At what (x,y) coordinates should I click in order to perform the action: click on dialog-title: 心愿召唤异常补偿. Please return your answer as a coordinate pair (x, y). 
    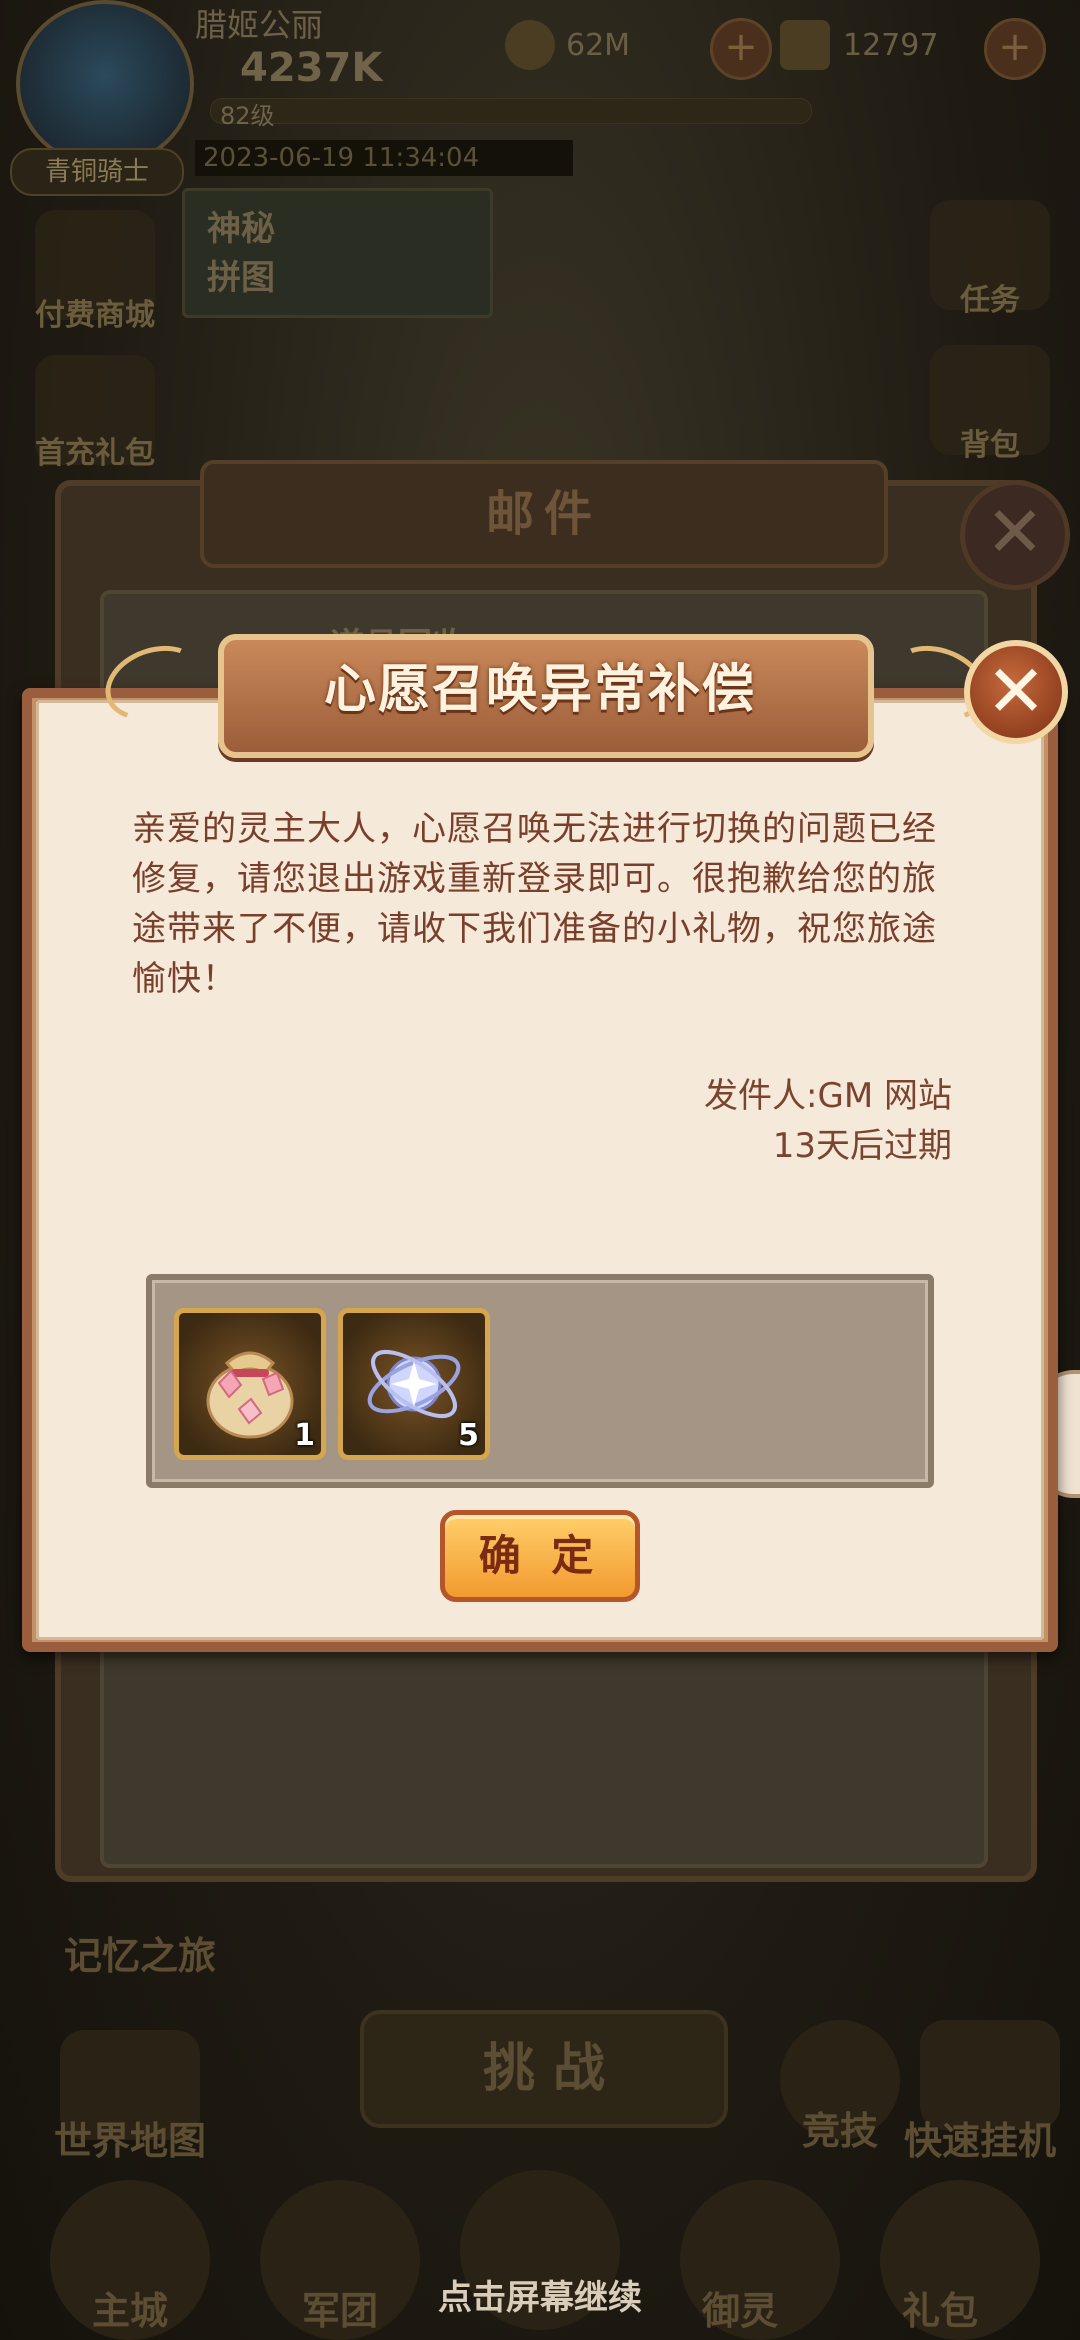
    Looking at the image, I should click on (539, 690).